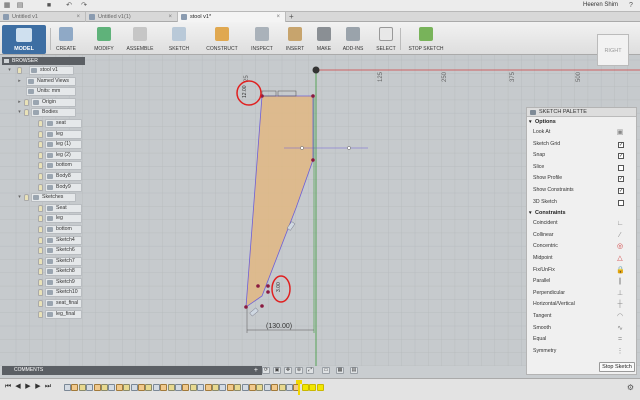 The image size is (640, 400). I want to click on browser-node-units: Units: mm, so click(43, 91).